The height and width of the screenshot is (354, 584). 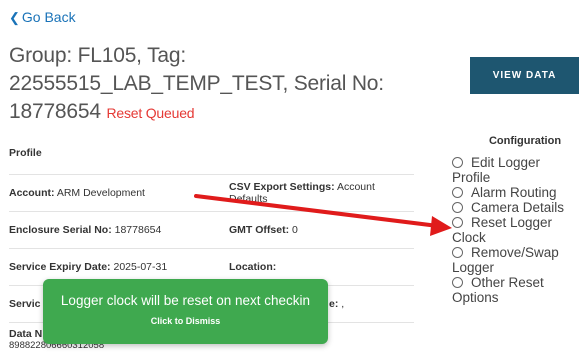 What do you see at coordinates (343, 304) in the screenshot?
I see `partial-value: ,` at bounding box center [343, 304].